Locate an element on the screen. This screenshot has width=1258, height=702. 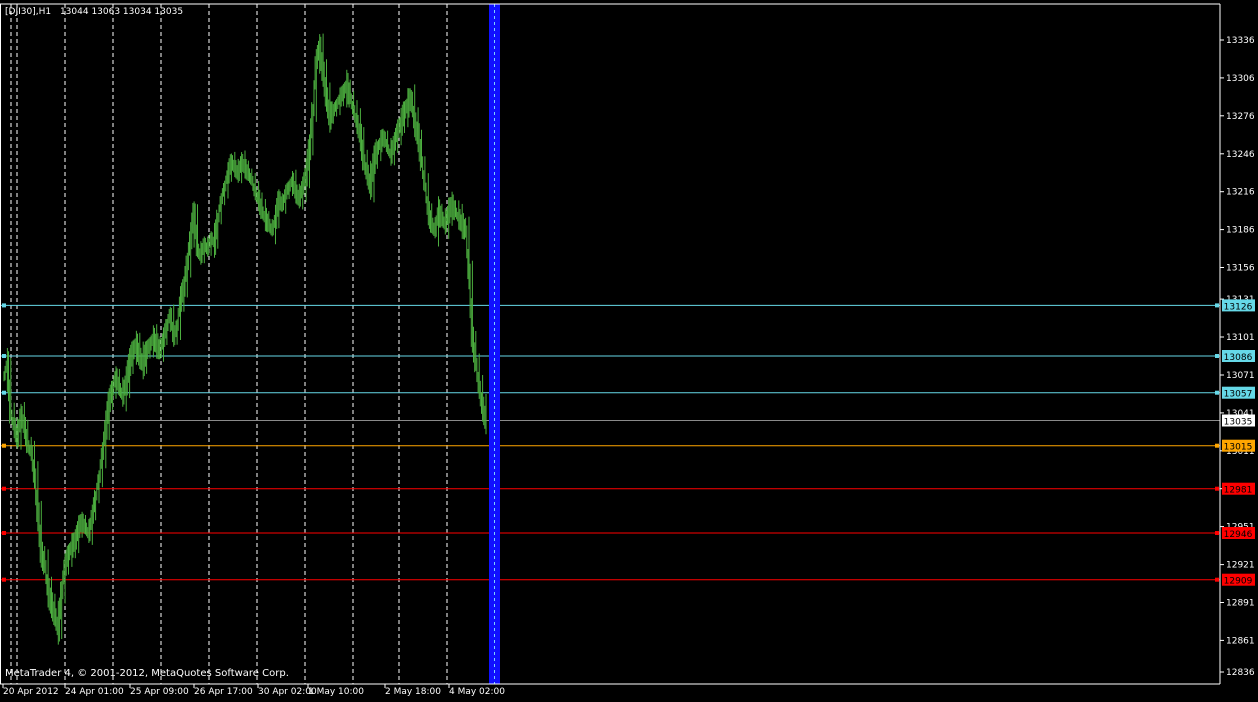
level-price-label: 12909 is located at coordinates (1238, 582).